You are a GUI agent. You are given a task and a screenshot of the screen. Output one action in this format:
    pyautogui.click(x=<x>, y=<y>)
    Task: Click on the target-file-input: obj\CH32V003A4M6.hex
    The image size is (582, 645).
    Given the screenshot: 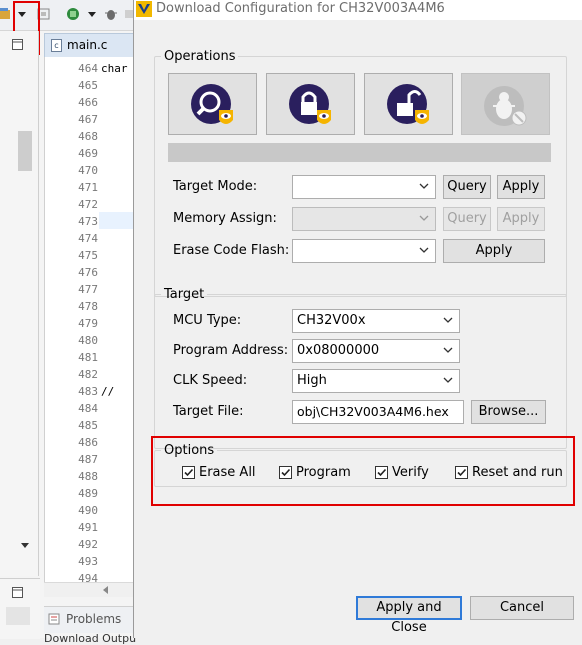 What is the action you would take?
    pyautogui.click(x=378, y=412)
    